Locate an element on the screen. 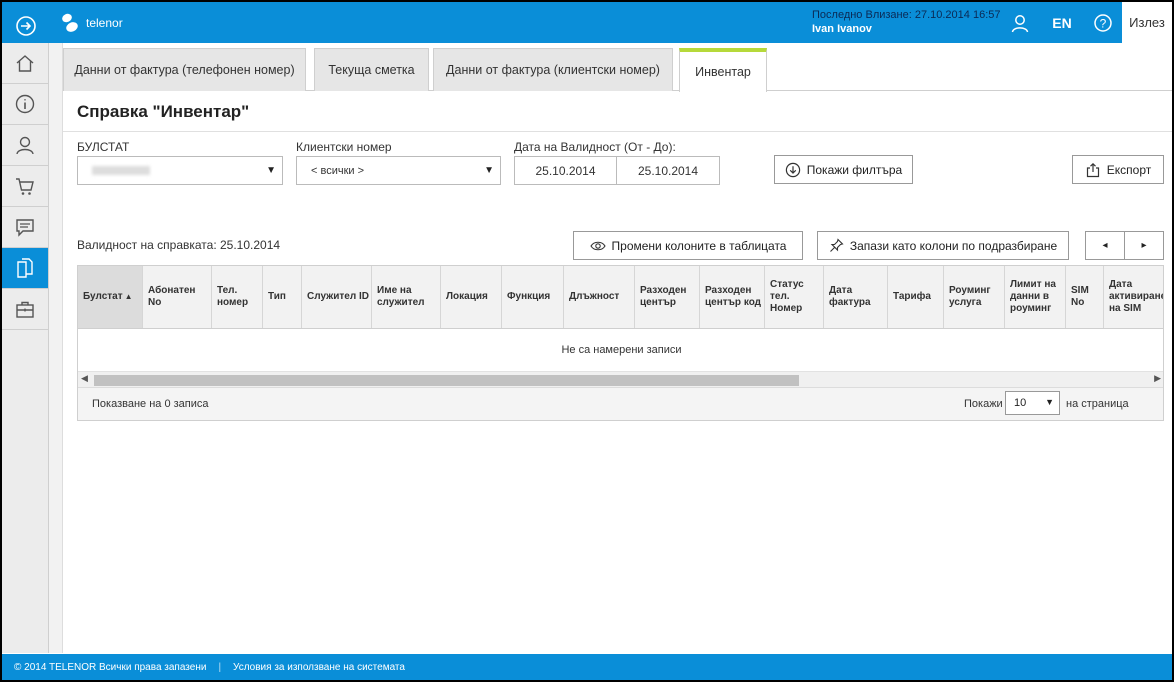 This screenshot has width=1174, height=682. cart-icon is located at coordinates (25, 186).